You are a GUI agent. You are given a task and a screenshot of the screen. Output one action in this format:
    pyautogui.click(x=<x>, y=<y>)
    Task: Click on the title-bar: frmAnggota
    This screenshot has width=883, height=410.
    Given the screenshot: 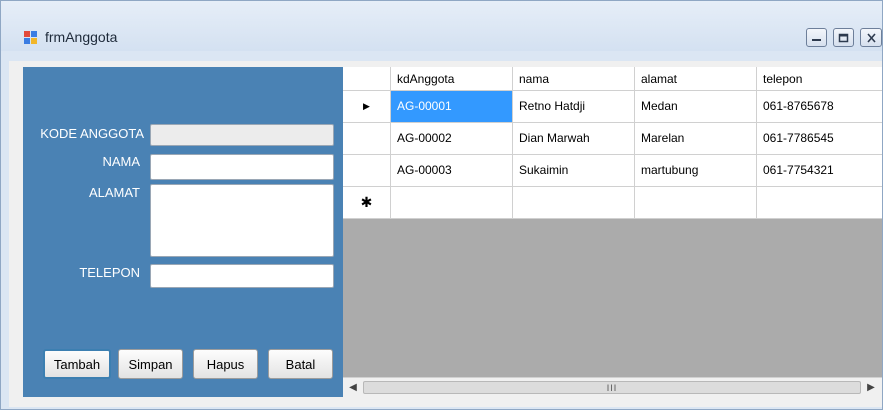 What is the action you would take?
    pyautogui.click(x=441, y=26)
    